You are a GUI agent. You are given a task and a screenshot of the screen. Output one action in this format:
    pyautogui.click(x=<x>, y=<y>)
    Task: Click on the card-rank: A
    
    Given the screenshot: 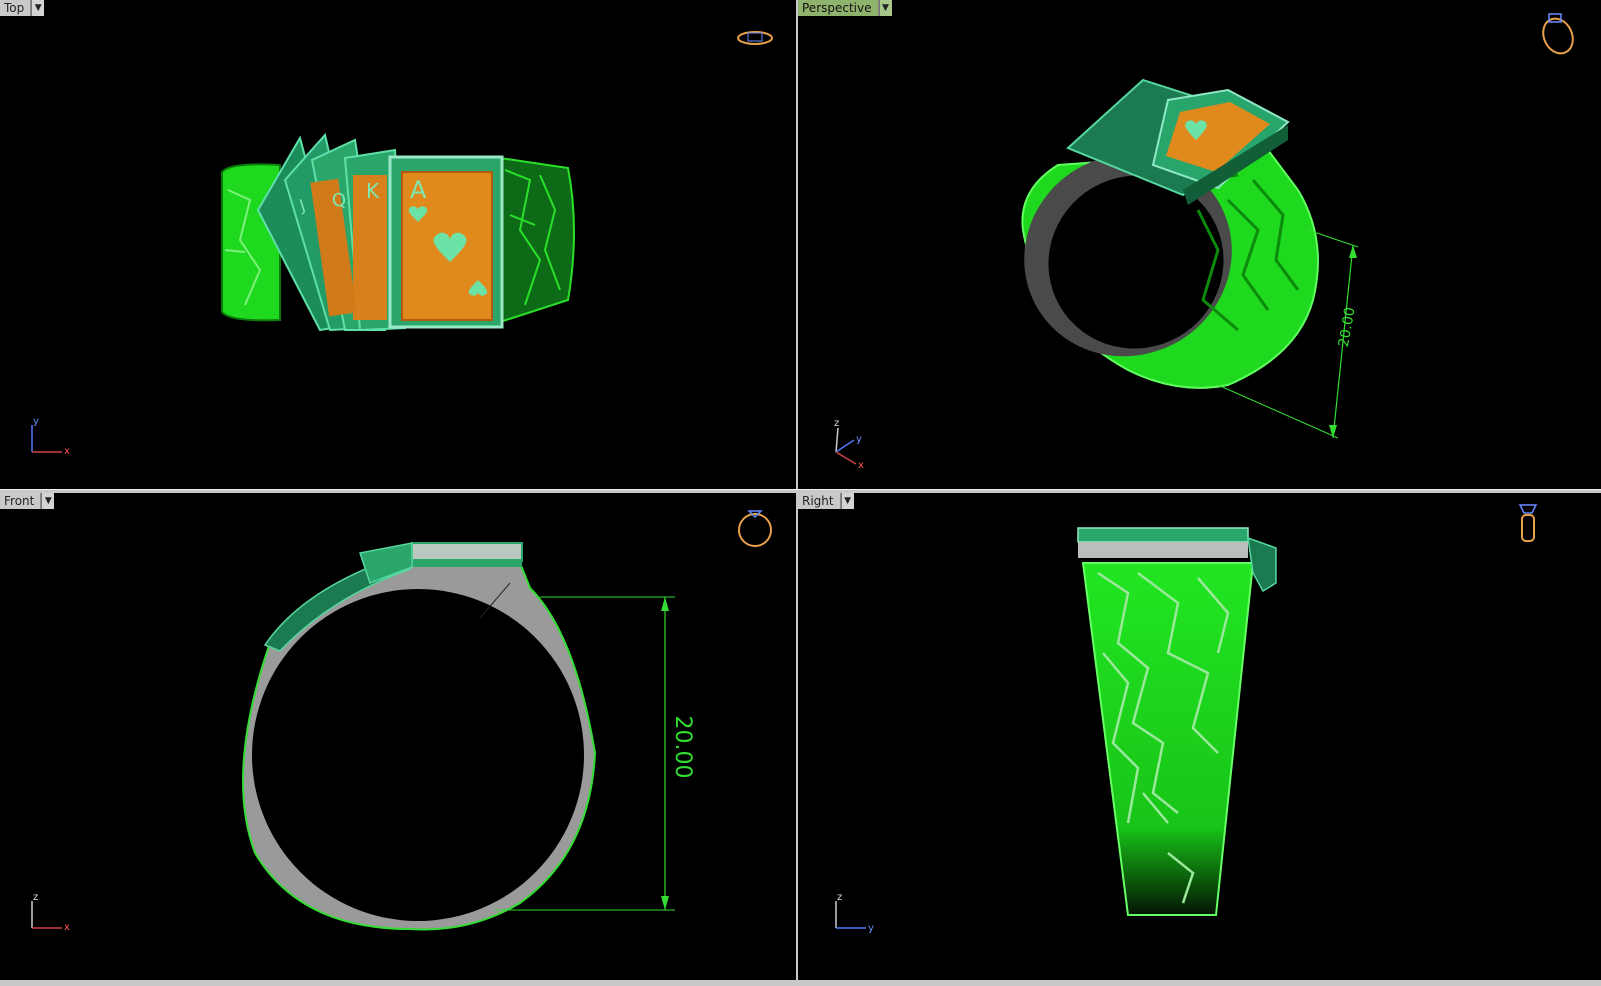 What is the action you would take?
    pyautogui.click(x=418, y=190)
    